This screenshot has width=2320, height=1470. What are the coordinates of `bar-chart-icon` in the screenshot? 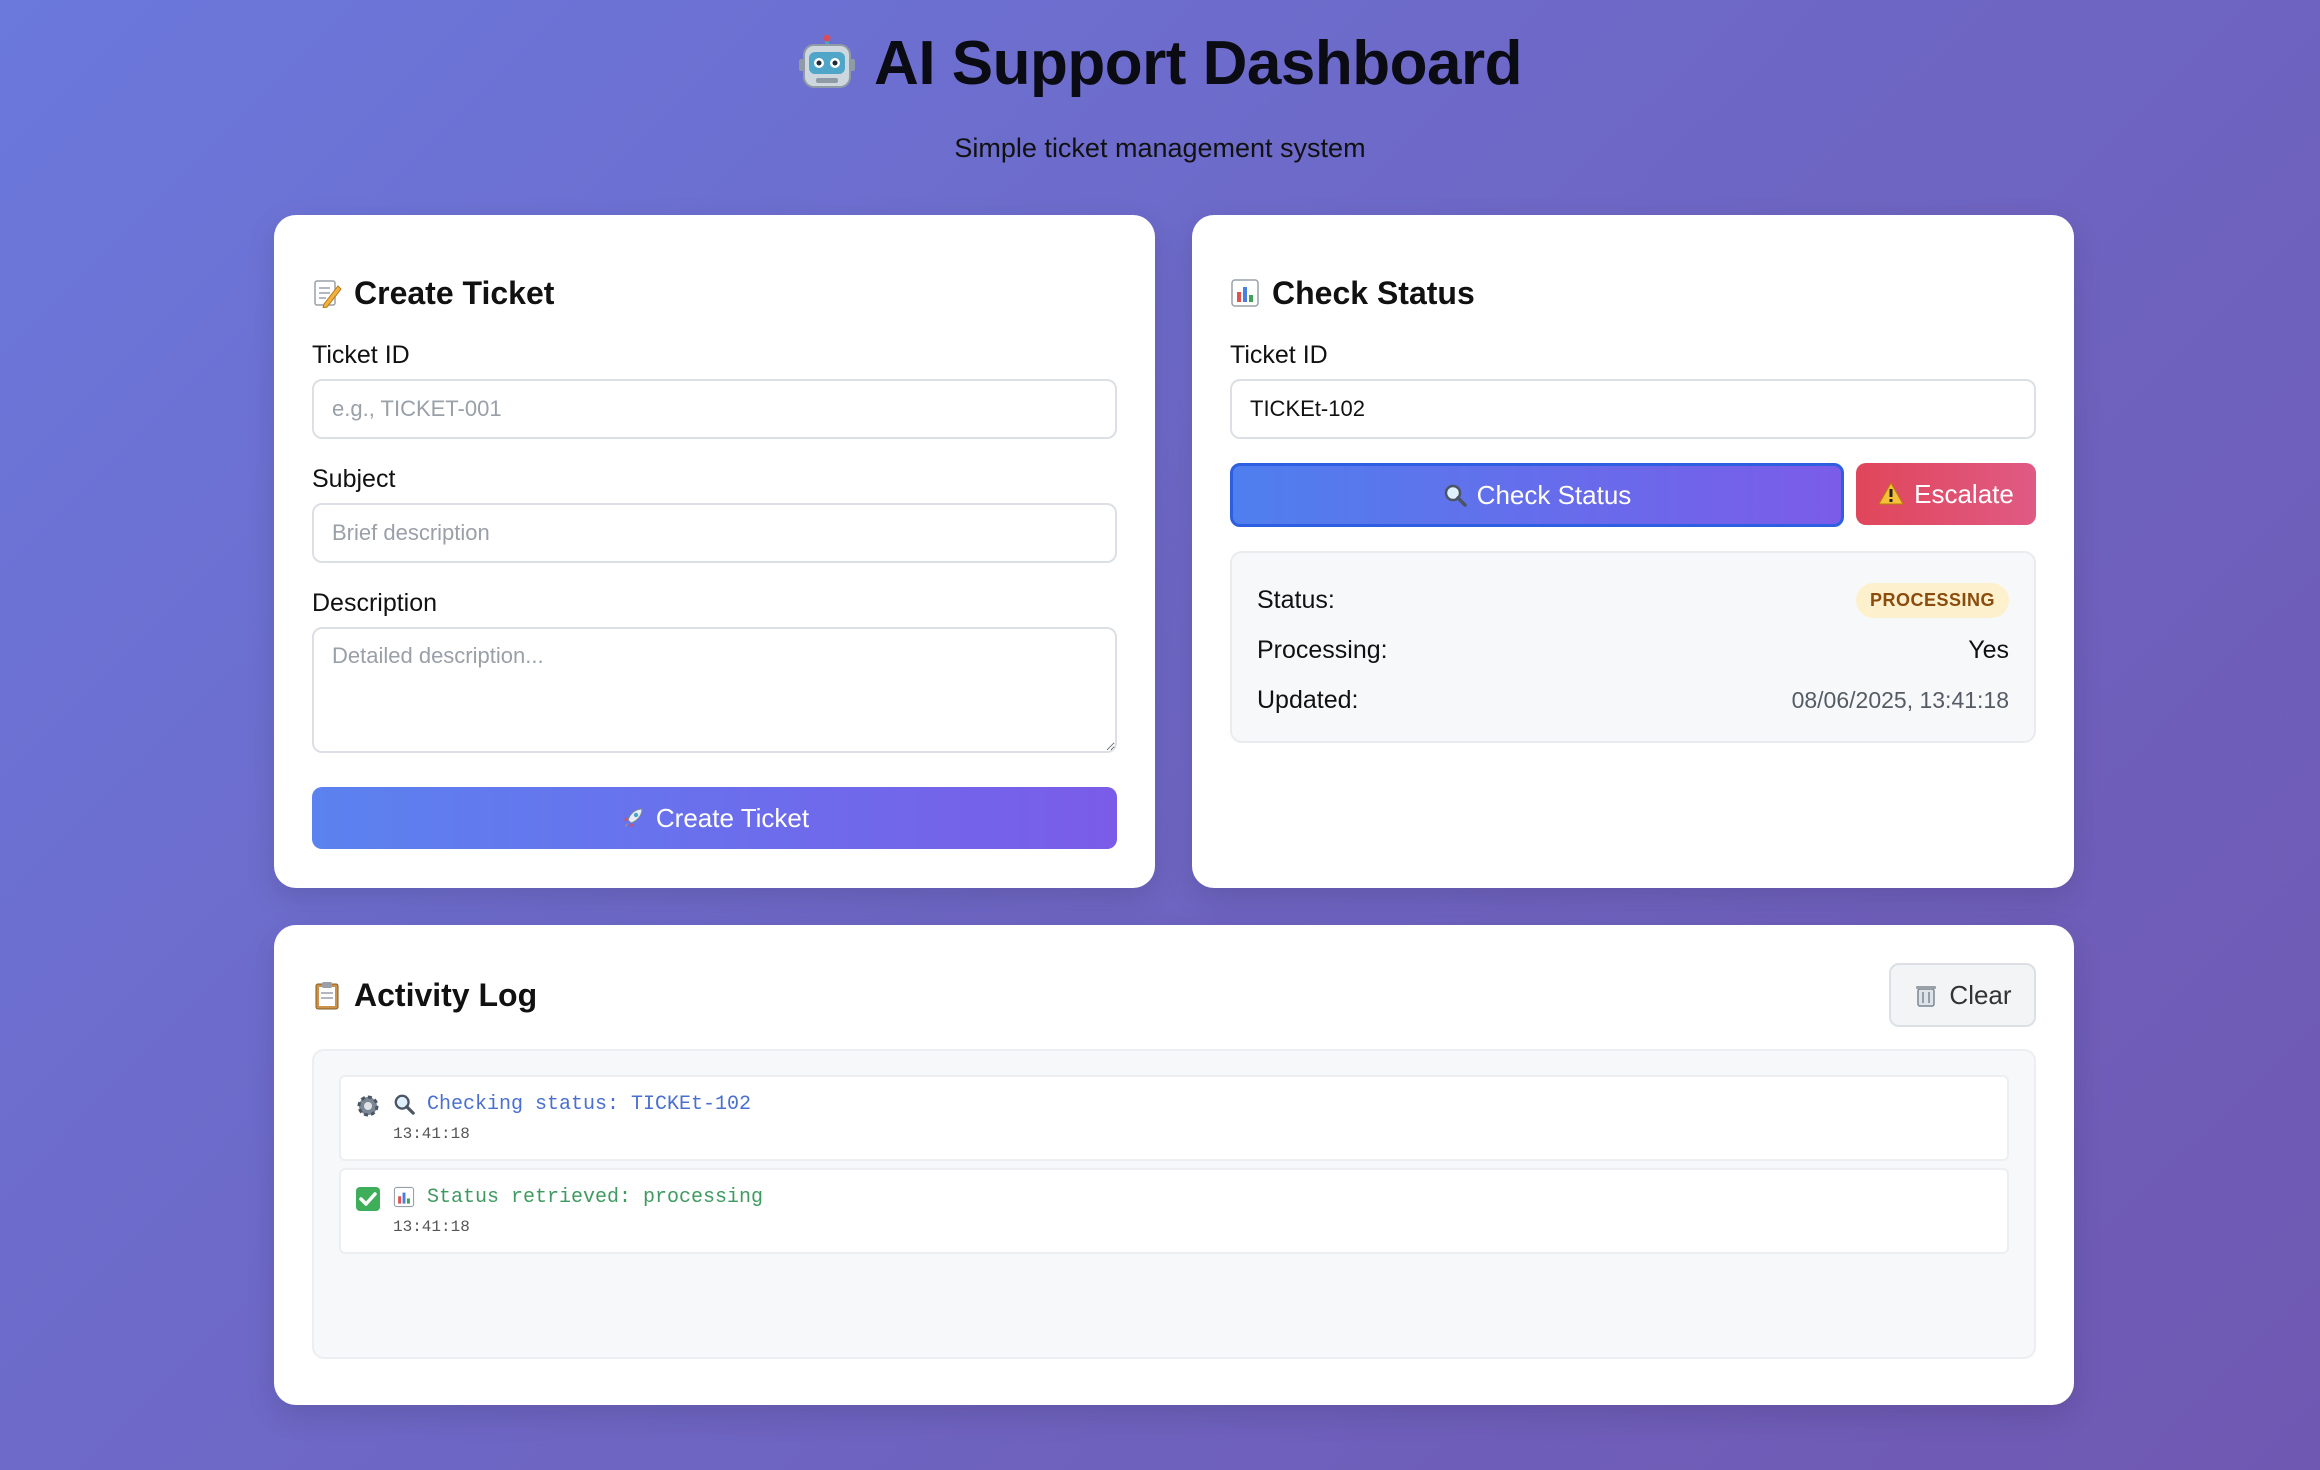 It's located at (1245, 293).